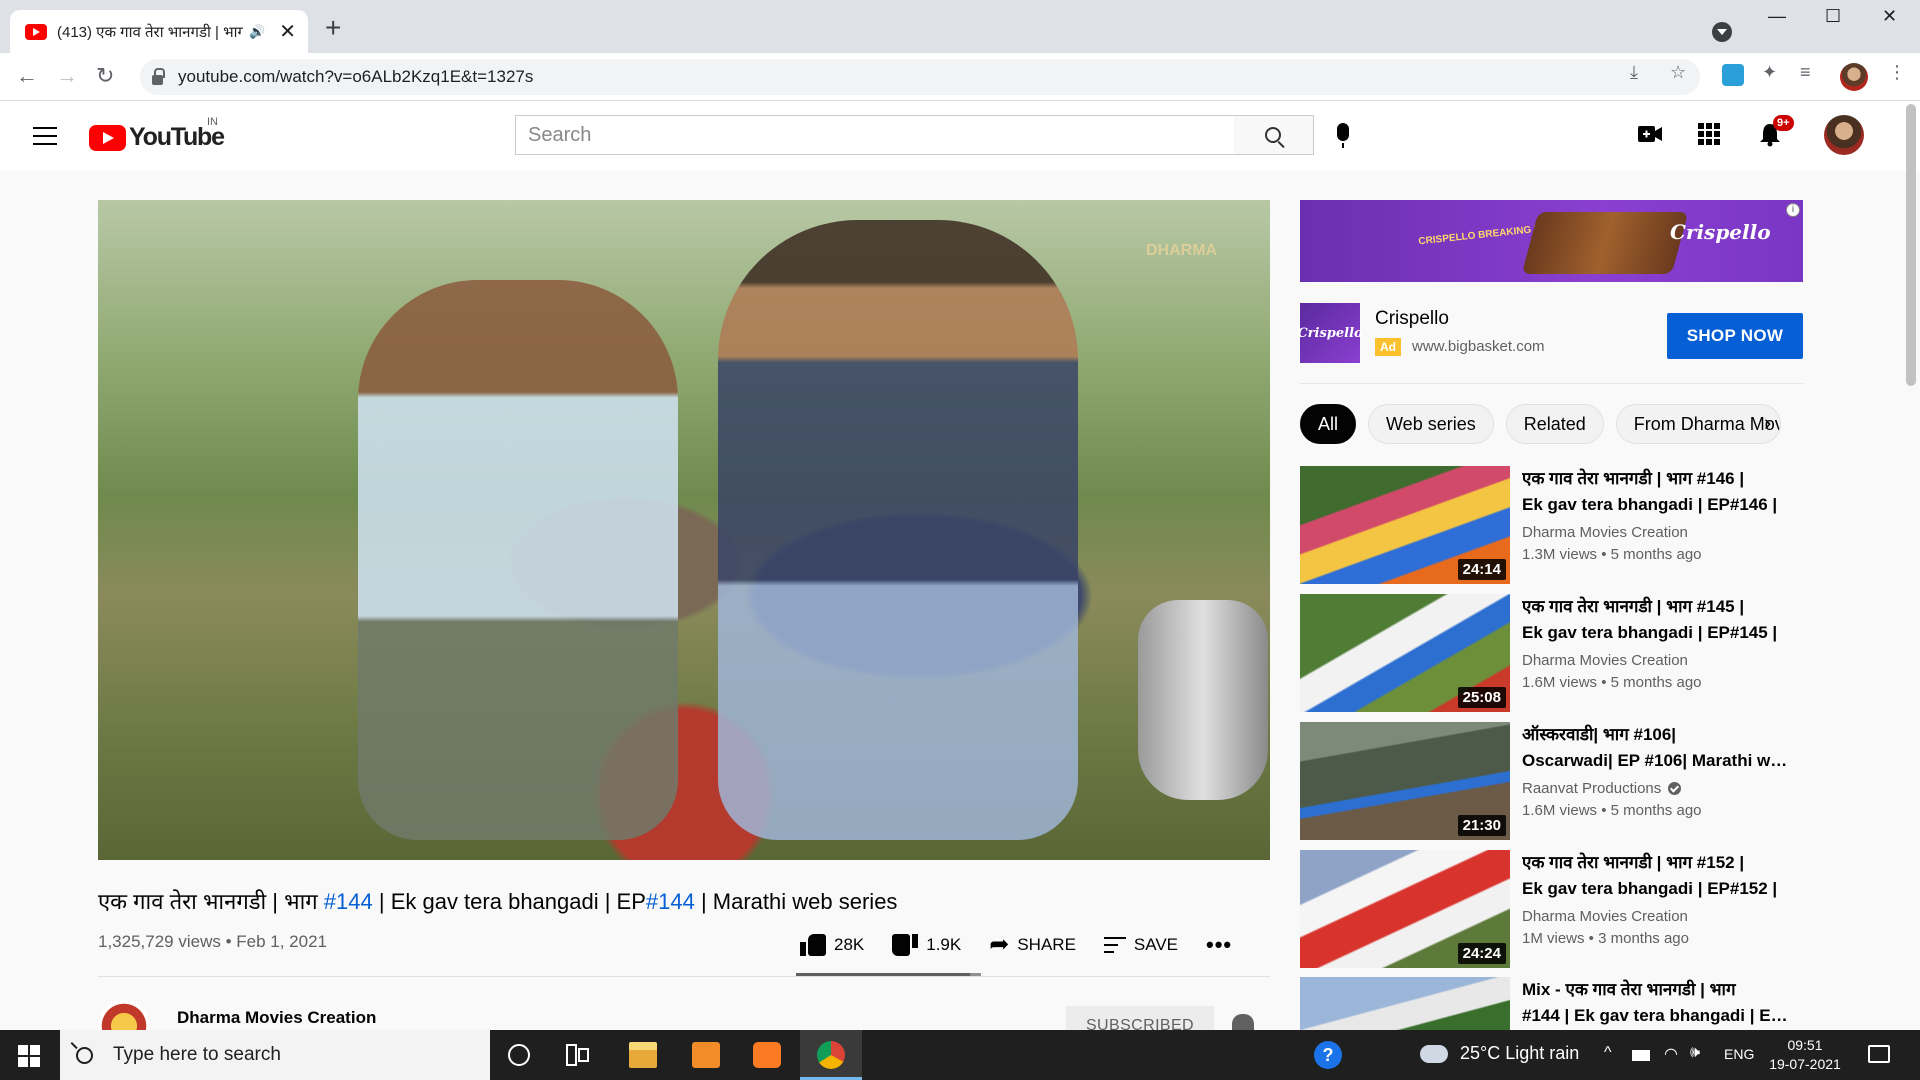 Image resolution: width=1920 pixels, height=1080 pixels. Describe the element at coordinates (1219, 945) in the screenshot. I see `more-actions-icon: •••` at that location.